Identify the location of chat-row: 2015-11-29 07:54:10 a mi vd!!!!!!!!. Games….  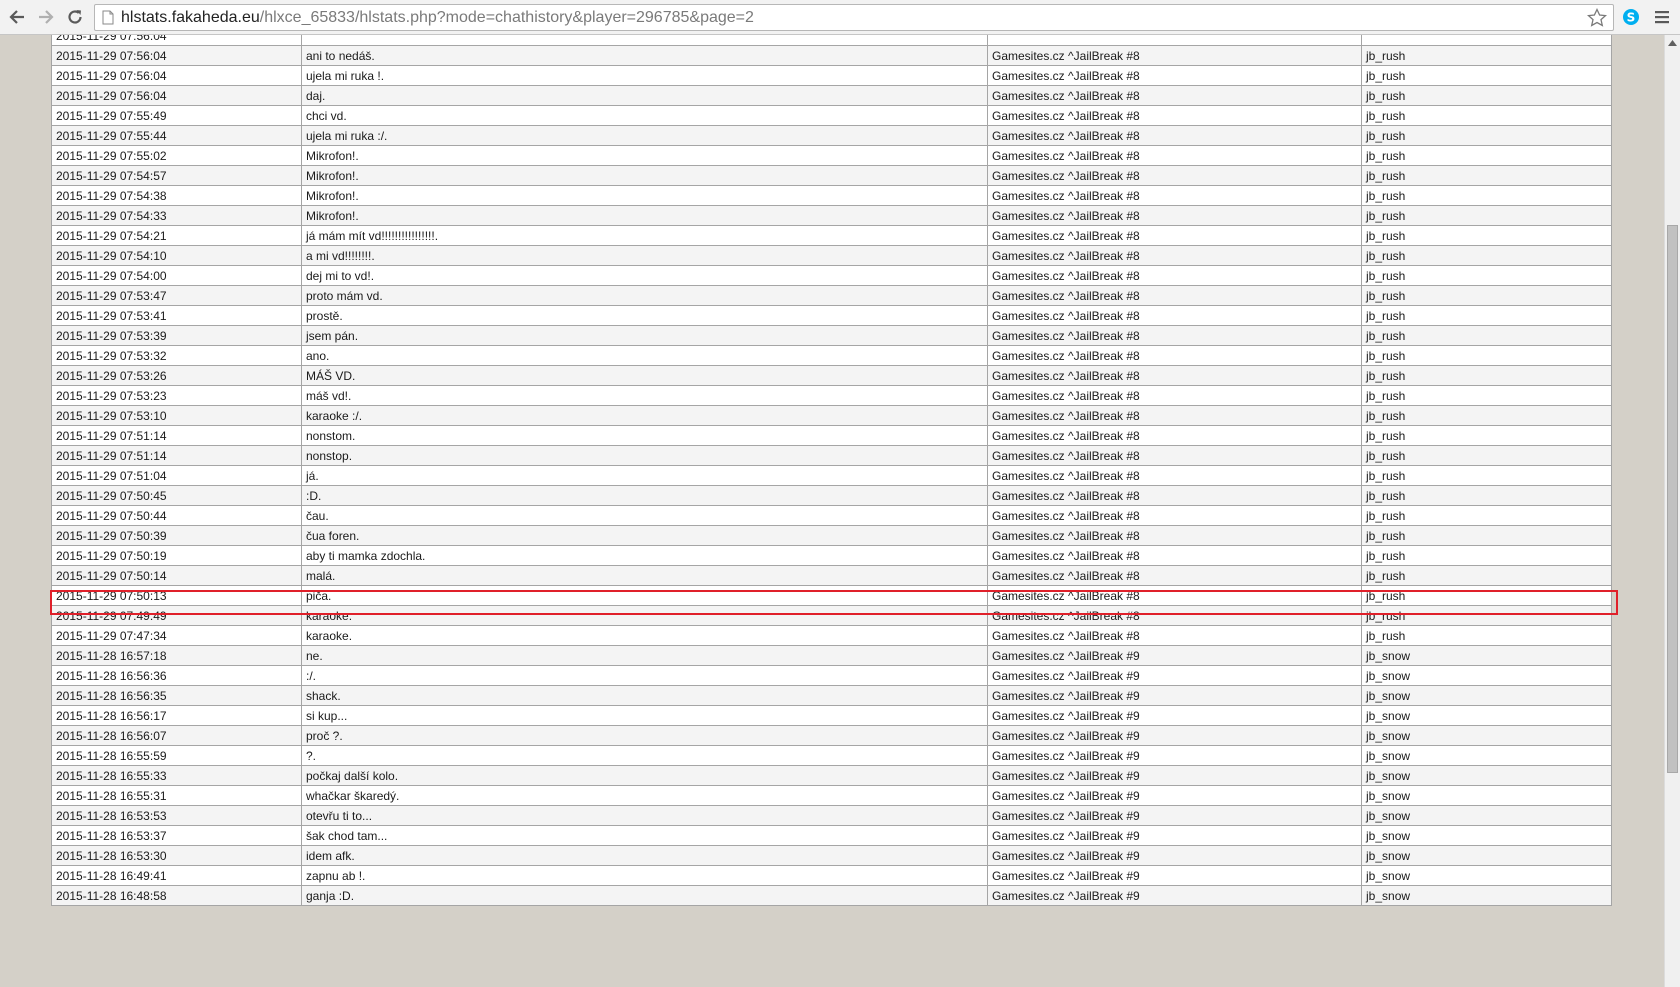
(831, 255).